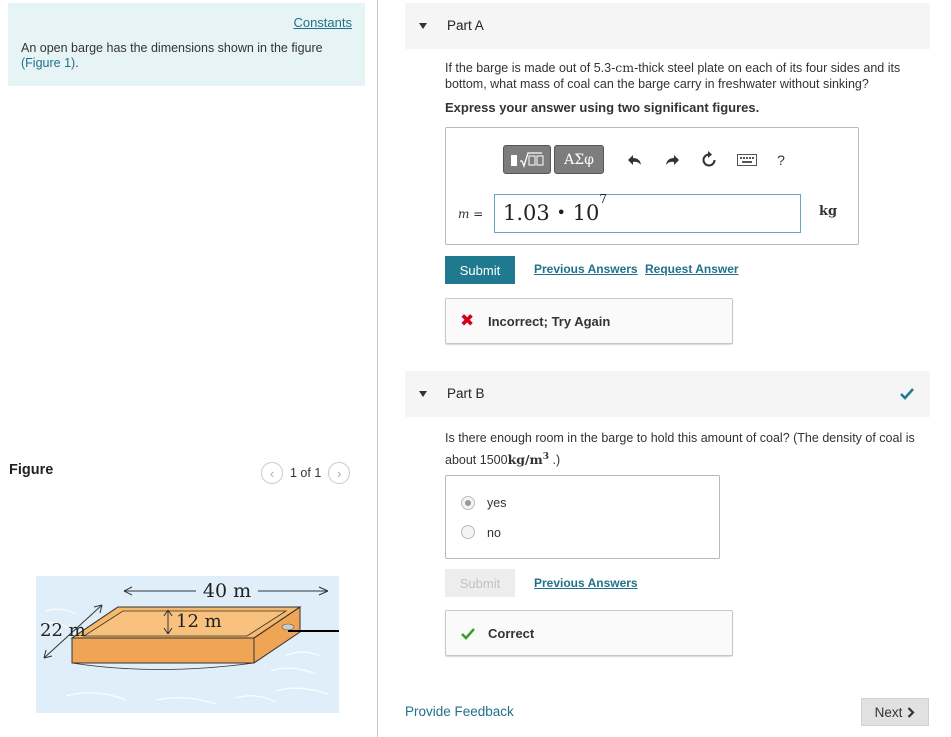 This screenshot has height=737, width=951. Describe the element at coordinates (465, 25) in the screenshot. I see `part-a-label: Part A` at that location.